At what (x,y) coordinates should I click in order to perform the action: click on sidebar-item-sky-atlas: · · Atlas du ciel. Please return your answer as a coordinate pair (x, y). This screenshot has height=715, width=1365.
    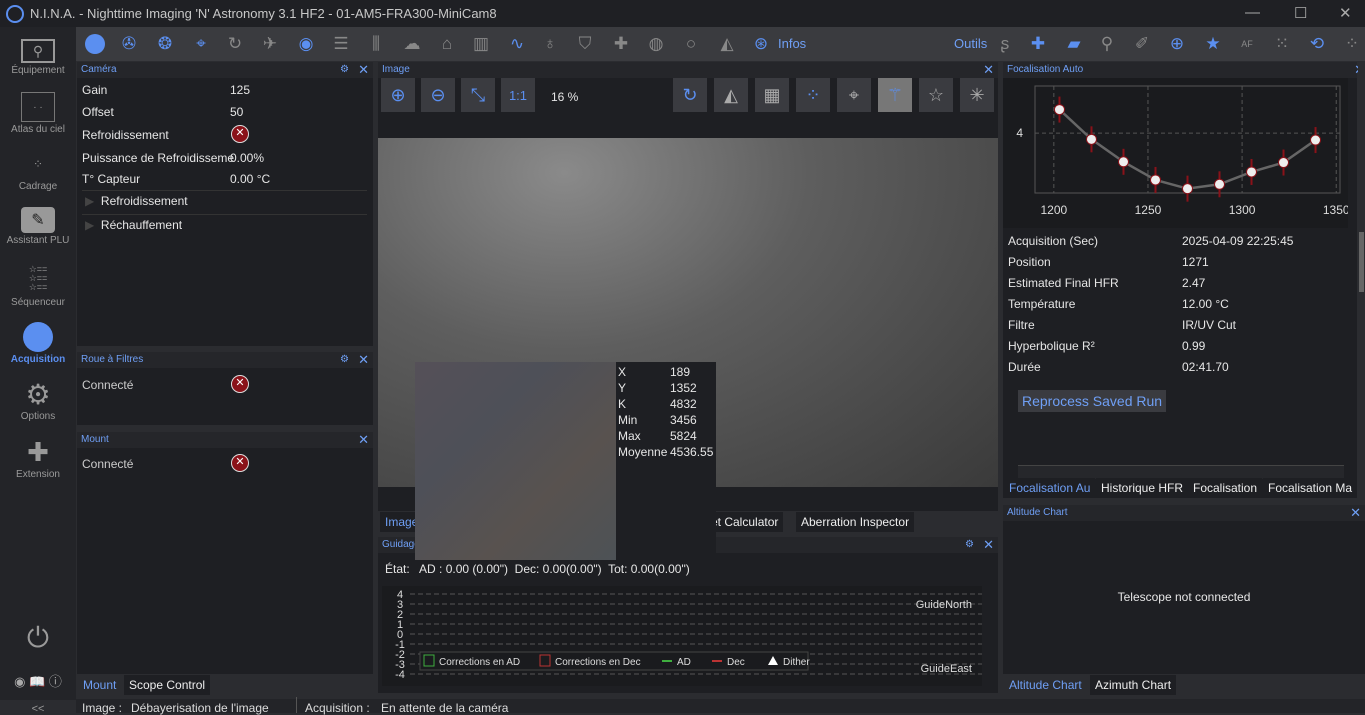
    Looking at the image, I should click on (38, 113).